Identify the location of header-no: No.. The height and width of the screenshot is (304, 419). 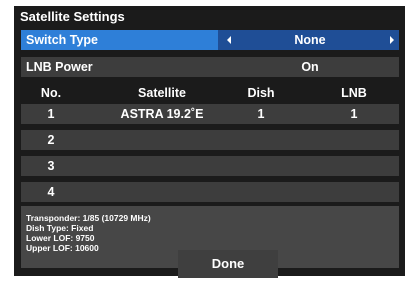
(51, 93).